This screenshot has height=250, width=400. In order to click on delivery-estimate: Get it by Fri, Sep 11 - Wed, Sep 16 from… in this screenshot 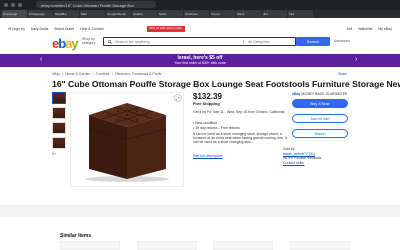, I will do `click(239, 112)`.